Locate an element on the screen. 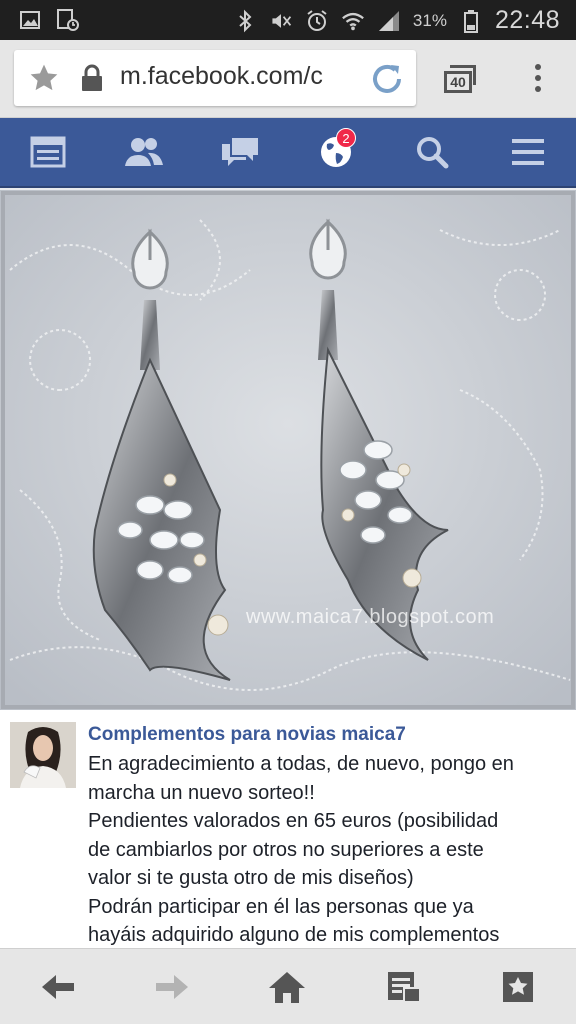  home-icon is located at coordinates (287, 987).